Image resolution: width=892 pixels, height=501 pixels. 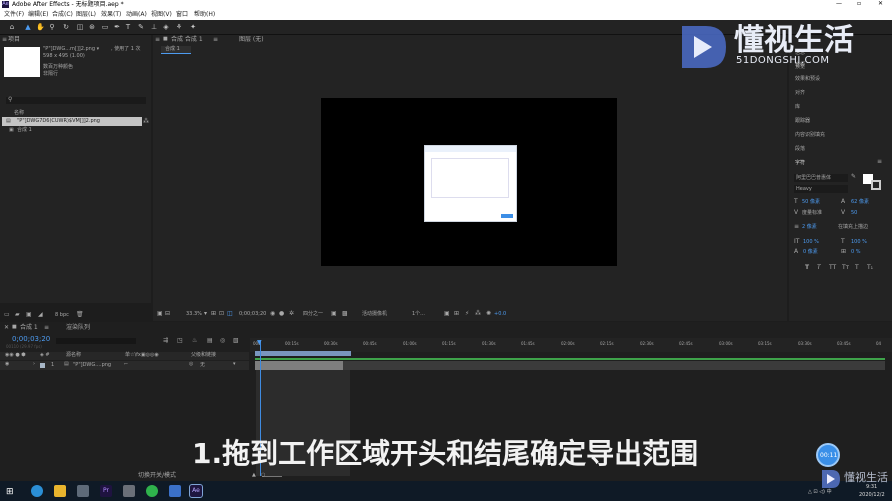 I want to click on resolution-dropdown: 四分之一, so click(x=313, y=314).